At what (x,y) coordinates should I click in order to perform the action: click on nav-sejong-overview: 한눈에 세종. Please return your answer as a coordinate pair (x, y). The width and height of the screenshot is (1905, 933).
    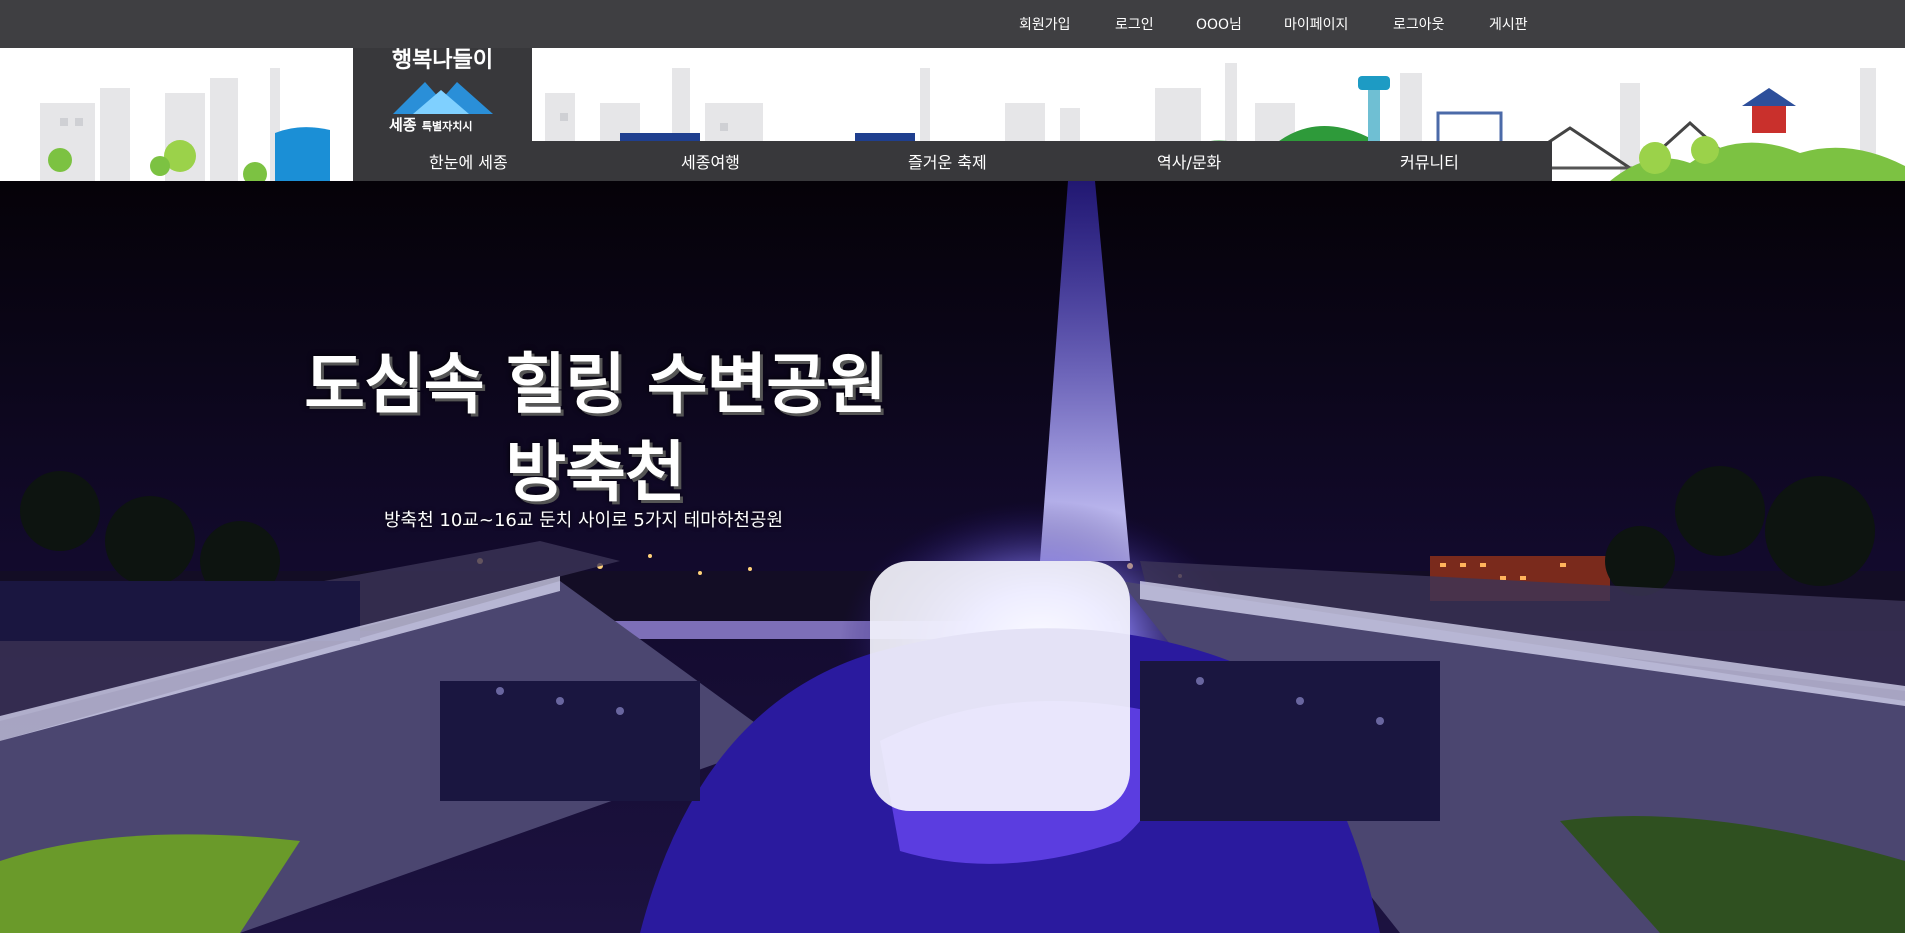
    Looking at the image, I should click on (468, 161).